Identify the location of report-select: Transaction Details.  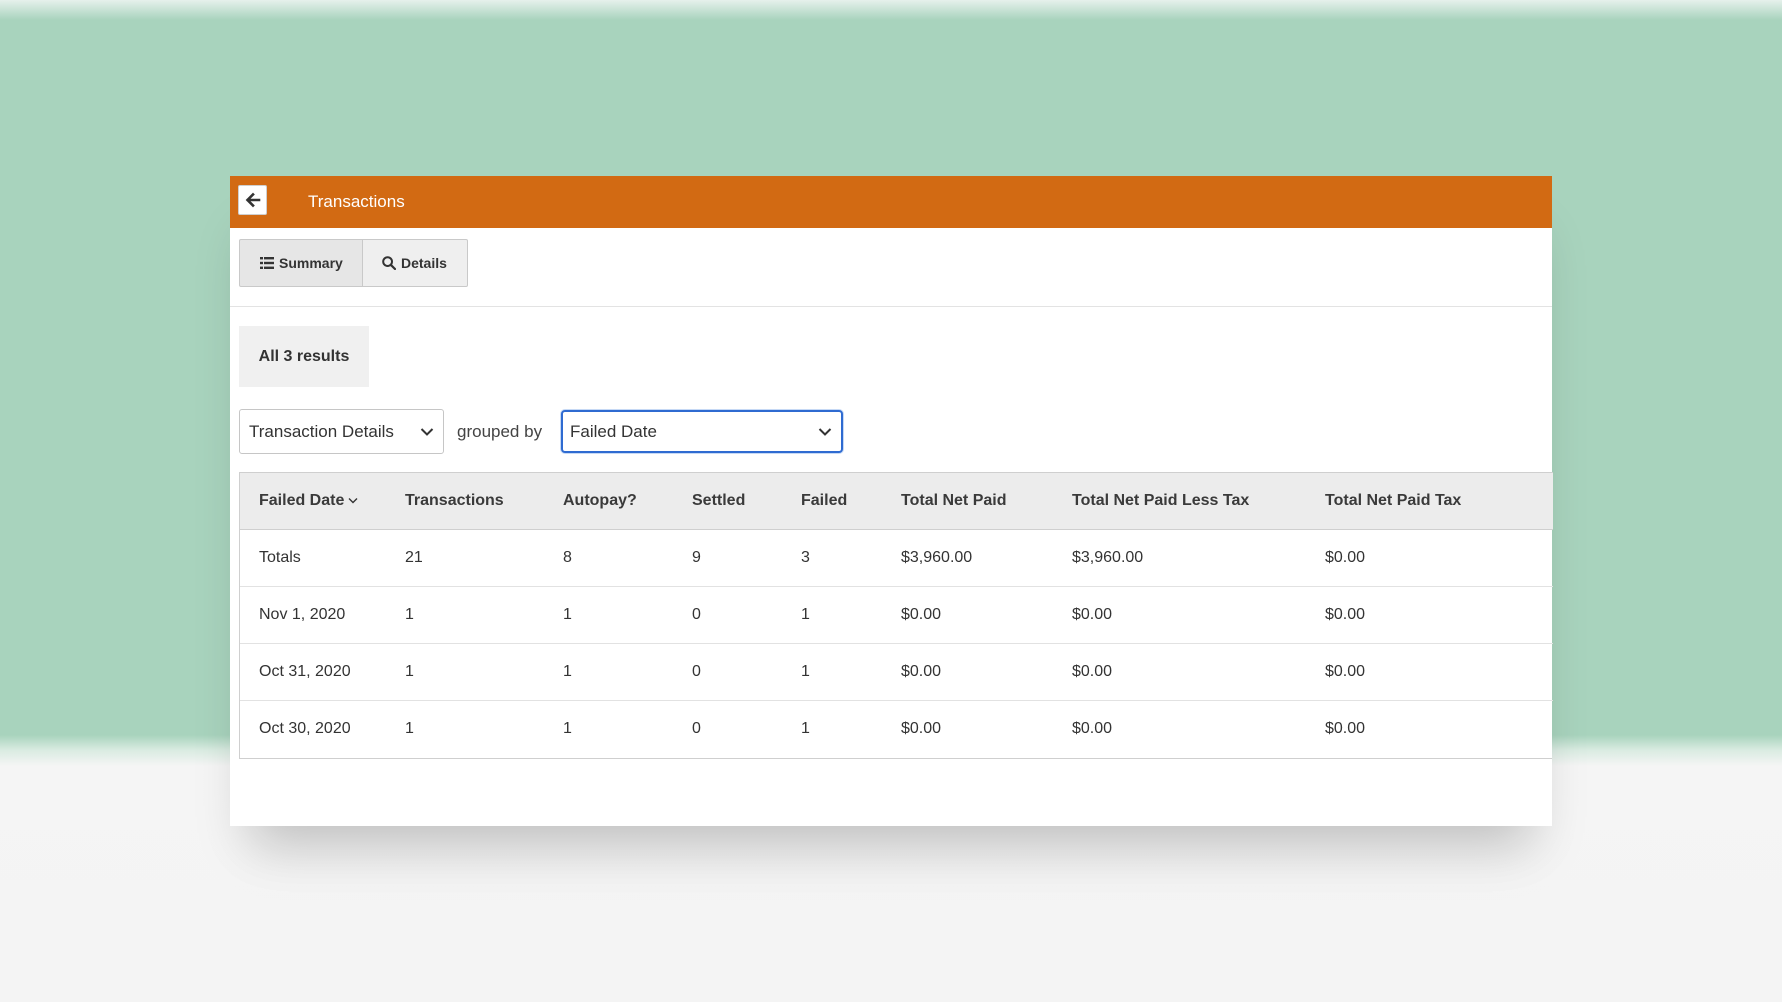
(341, 431).